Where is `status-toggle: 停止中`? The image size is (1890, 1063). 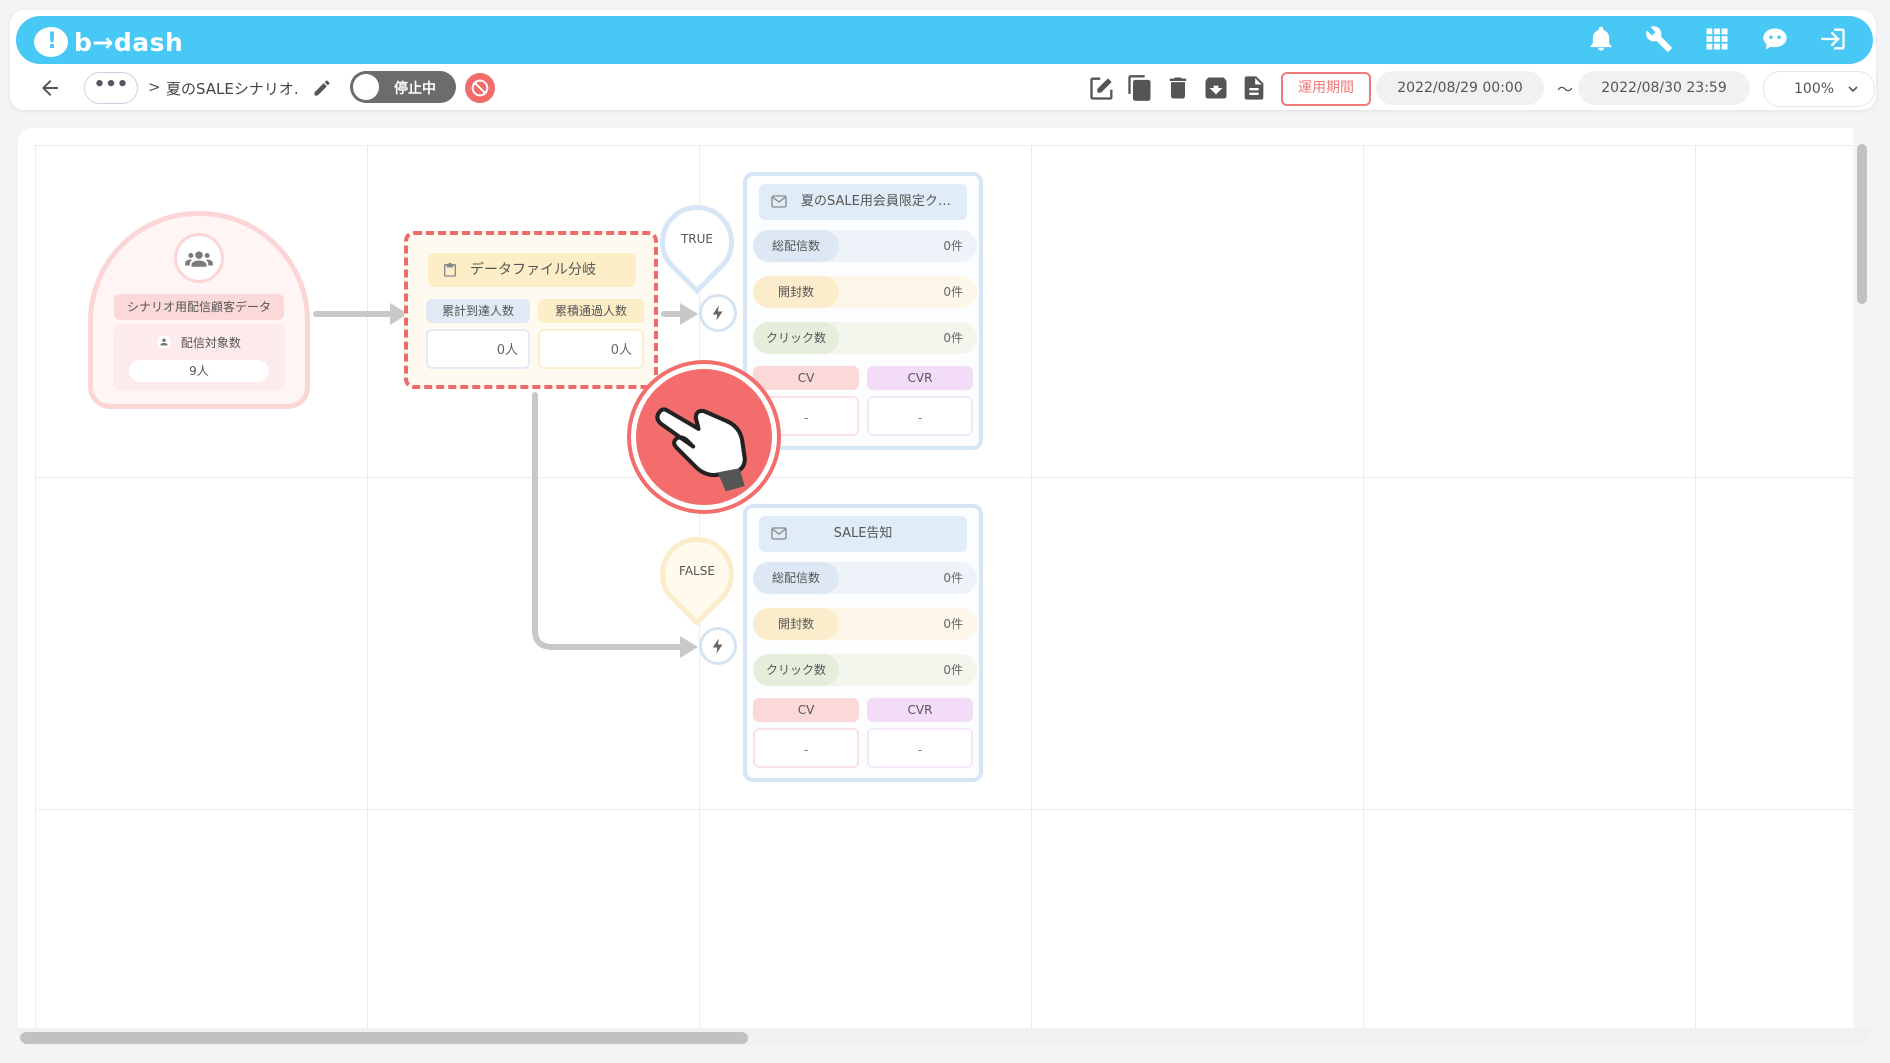 status-toggle: 停止中 is located at coordinates (403, 87).